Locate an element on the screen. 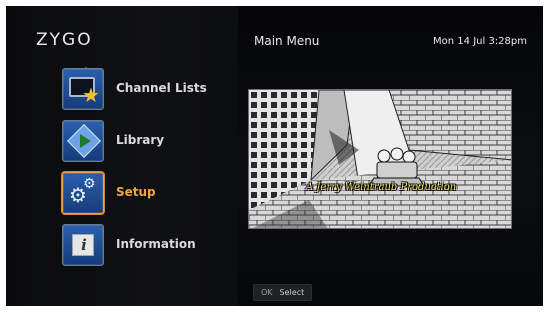 This screenshot has height=315, width=555. menu-item-label: Setup is located at coordinates (136, 192).